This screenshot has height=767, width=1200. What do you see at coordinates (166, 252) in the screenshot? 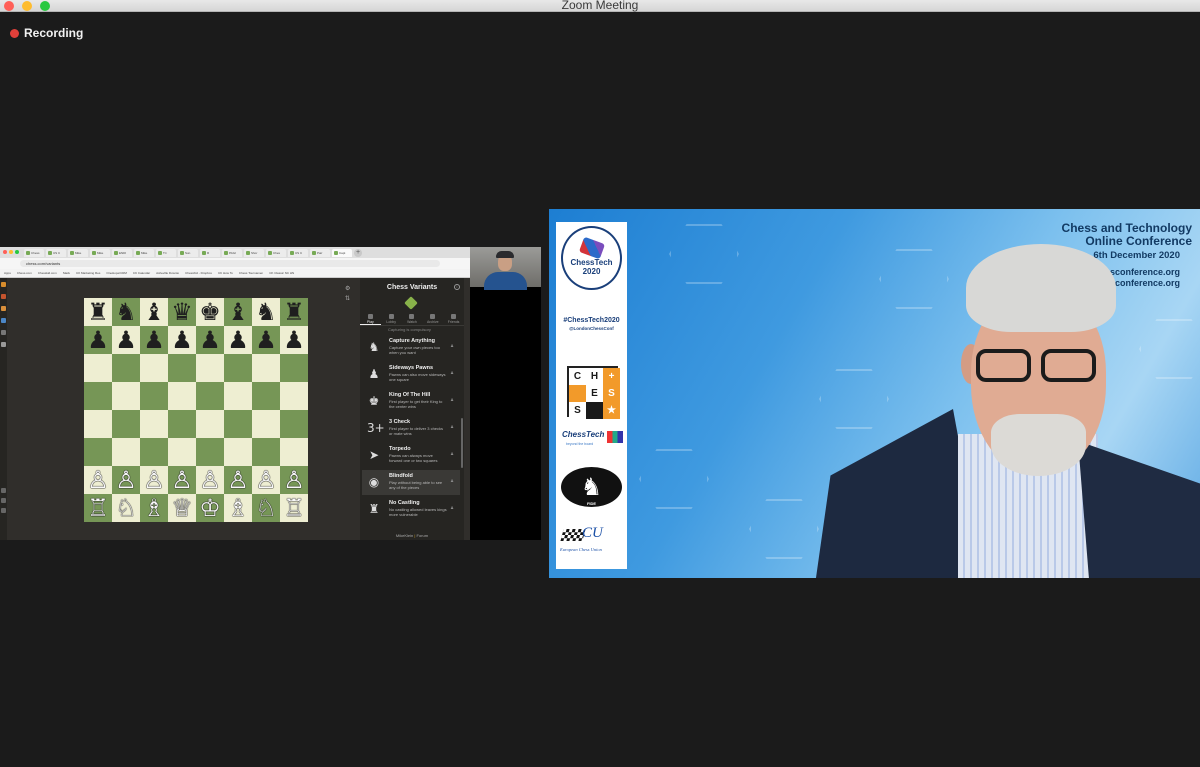
I see `browser-tab: Tri` at bounding box center [166, 252].